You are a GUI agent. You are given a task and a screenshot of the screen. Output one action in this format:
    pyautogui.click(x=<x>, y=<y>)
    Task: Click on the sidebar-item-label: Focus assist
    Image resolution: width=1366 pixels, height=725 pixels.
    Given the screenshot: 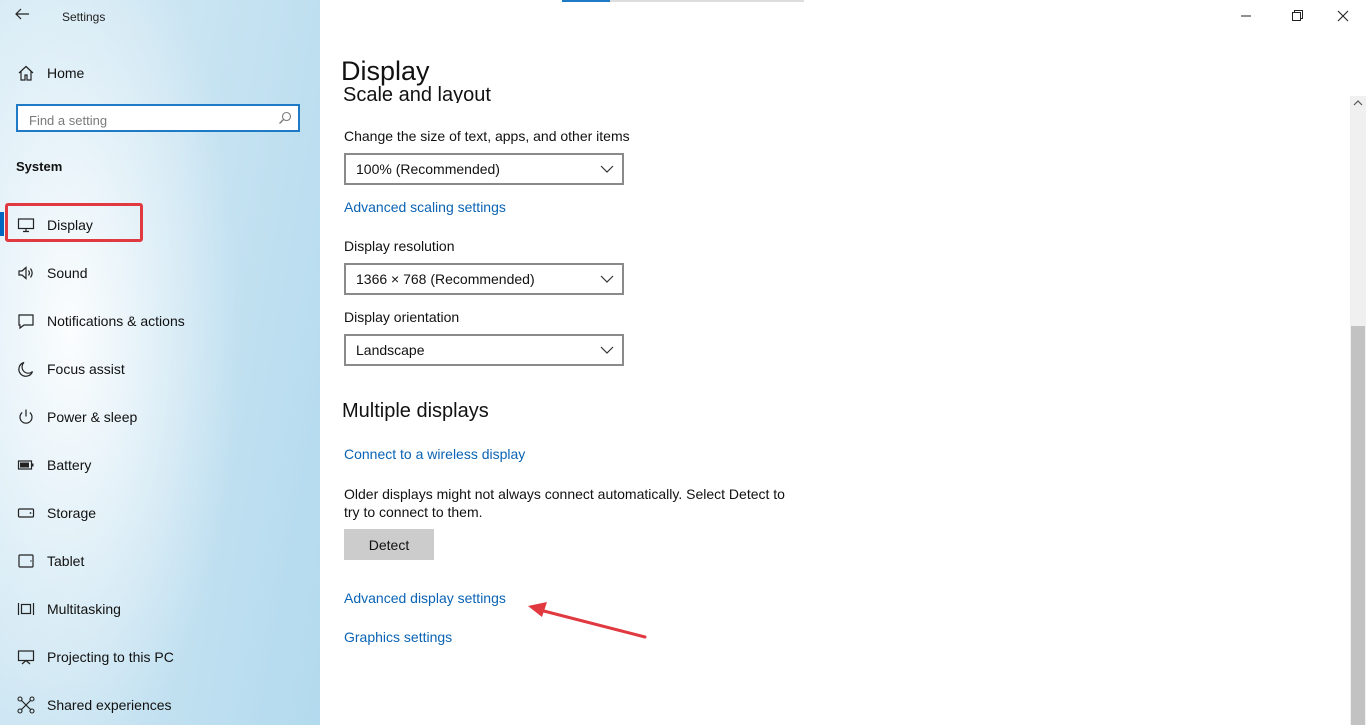 What is the action you would take?
    pyautogui.click(x=86, y=369)
    